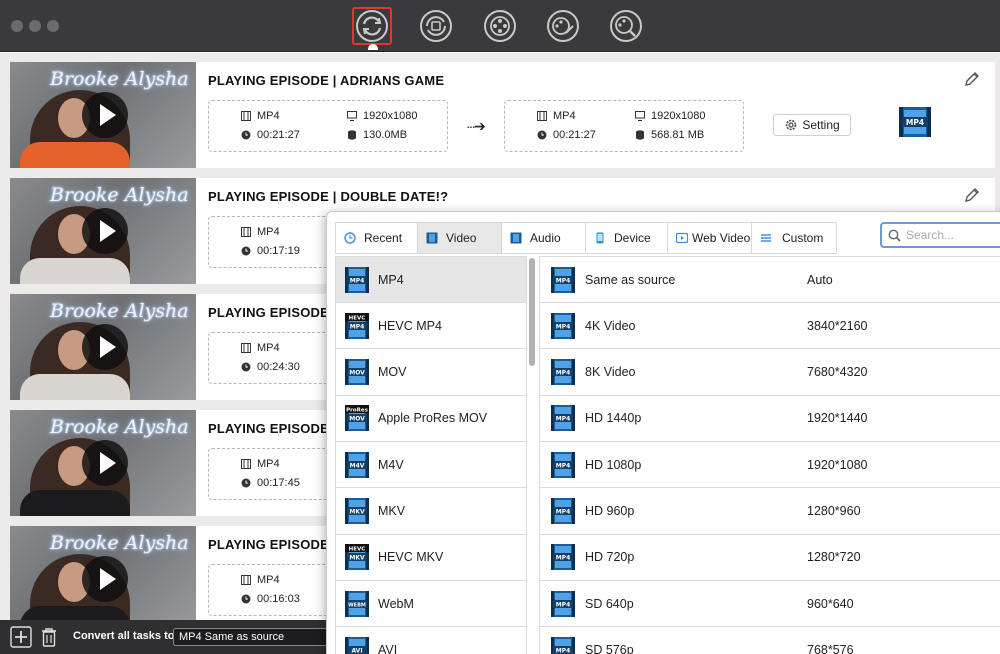  I want to click on format-item-m4v: M4V M4V, so click(431, 465).